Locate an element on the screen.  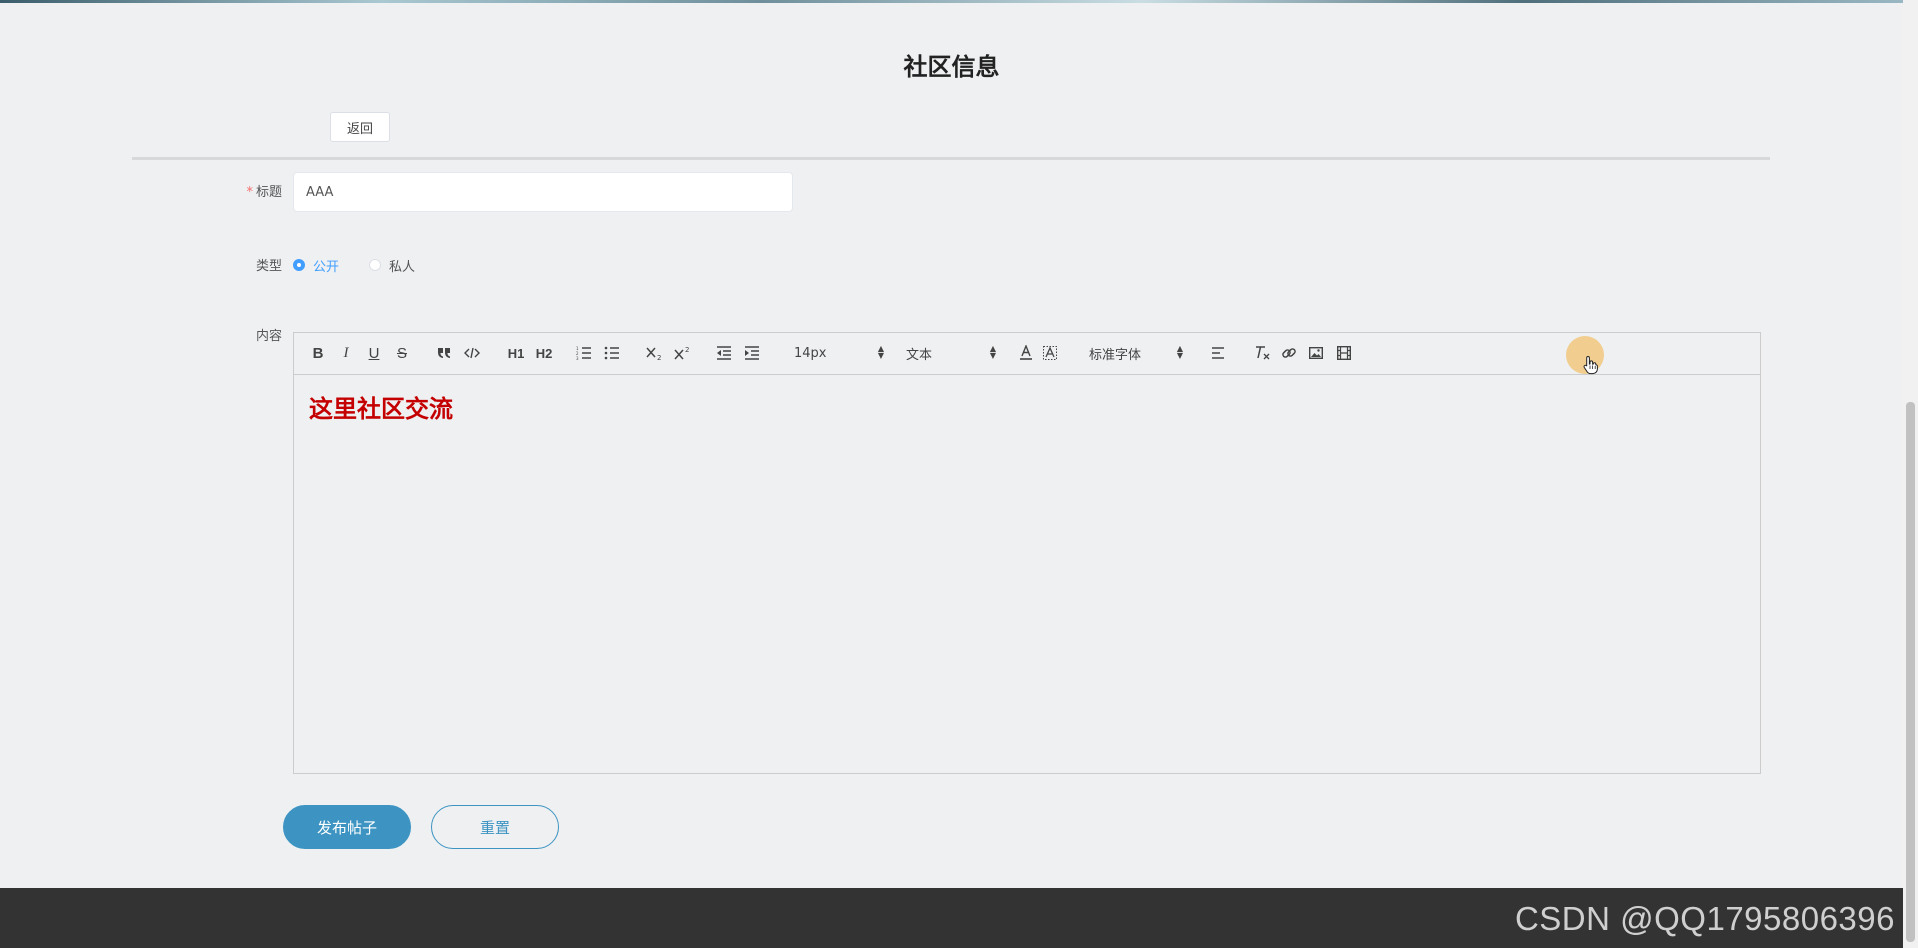
hand-cursor-icon is located at coordinates (1590, 365).